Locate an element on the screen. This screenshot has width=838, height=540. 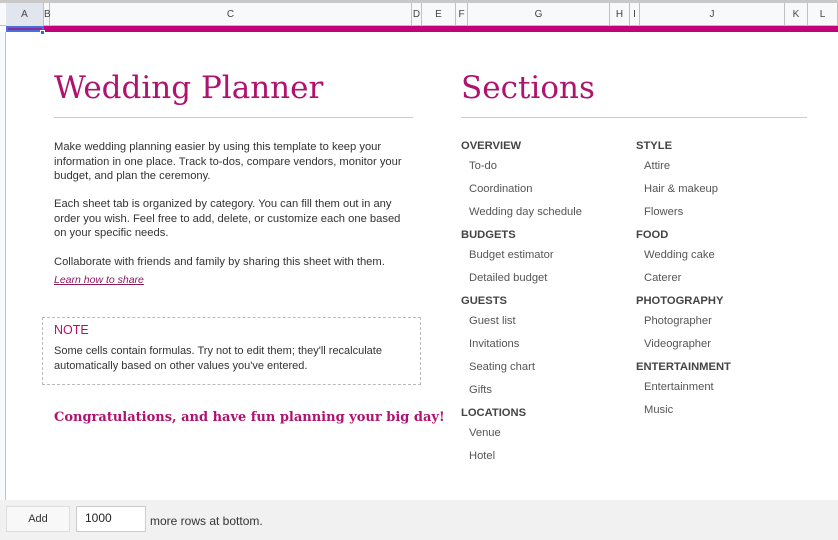
section-link: Seating chart is located at coordinates (502, 367).